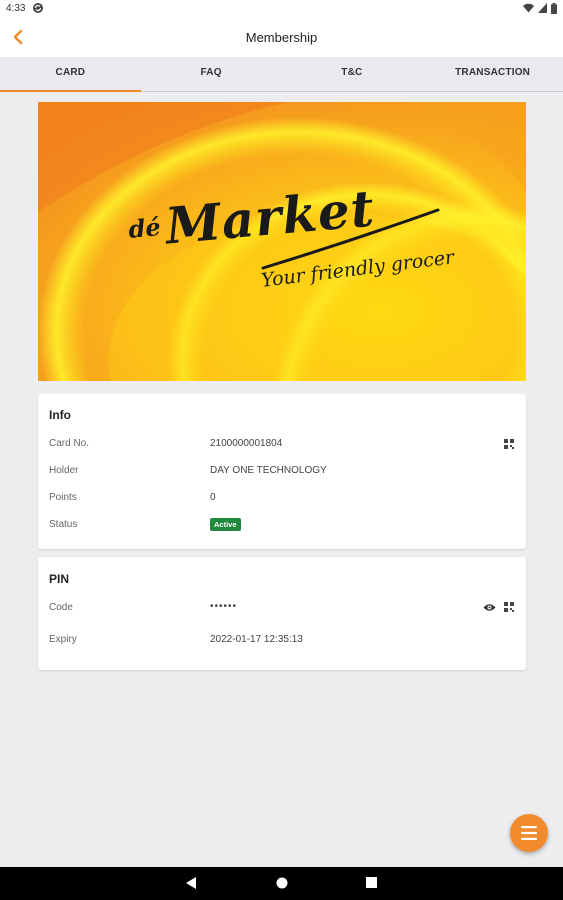  I want to click on menu-icon, so click(529, 833).